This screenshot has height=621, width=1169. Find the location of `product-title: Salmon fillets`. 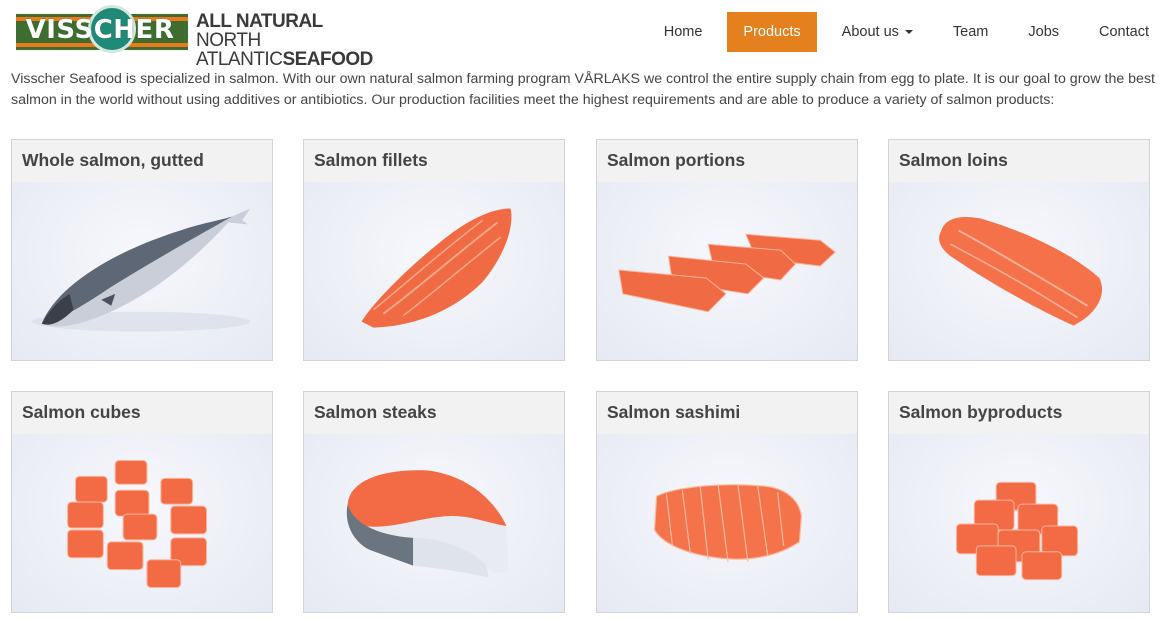

product-title: Salmon fillets is located at coordinates (434, 161).